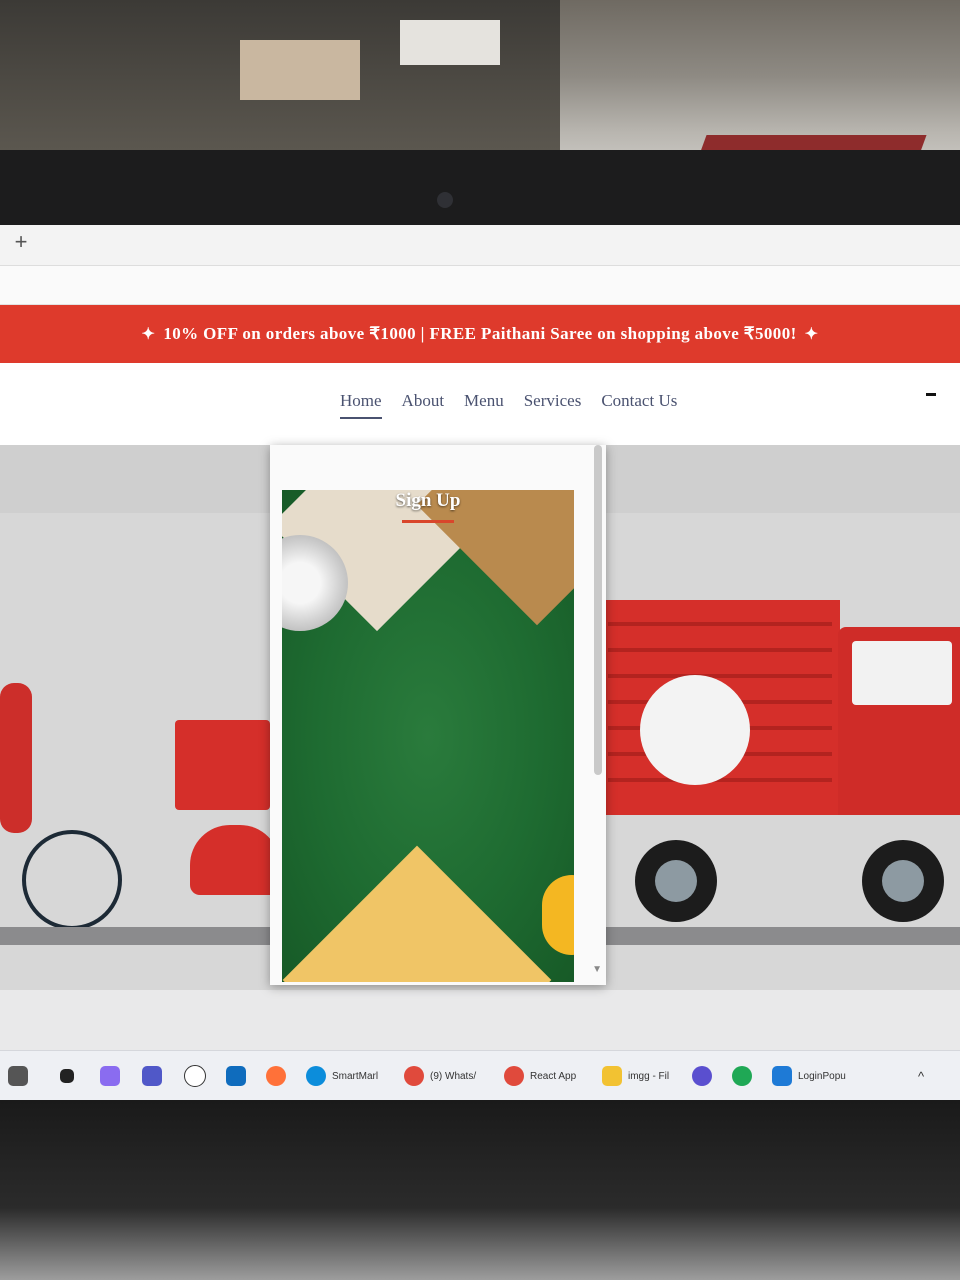  Describe the element at coordinates (695, 730) in the screenshot. I see `lightning-logo-icon` at that location.